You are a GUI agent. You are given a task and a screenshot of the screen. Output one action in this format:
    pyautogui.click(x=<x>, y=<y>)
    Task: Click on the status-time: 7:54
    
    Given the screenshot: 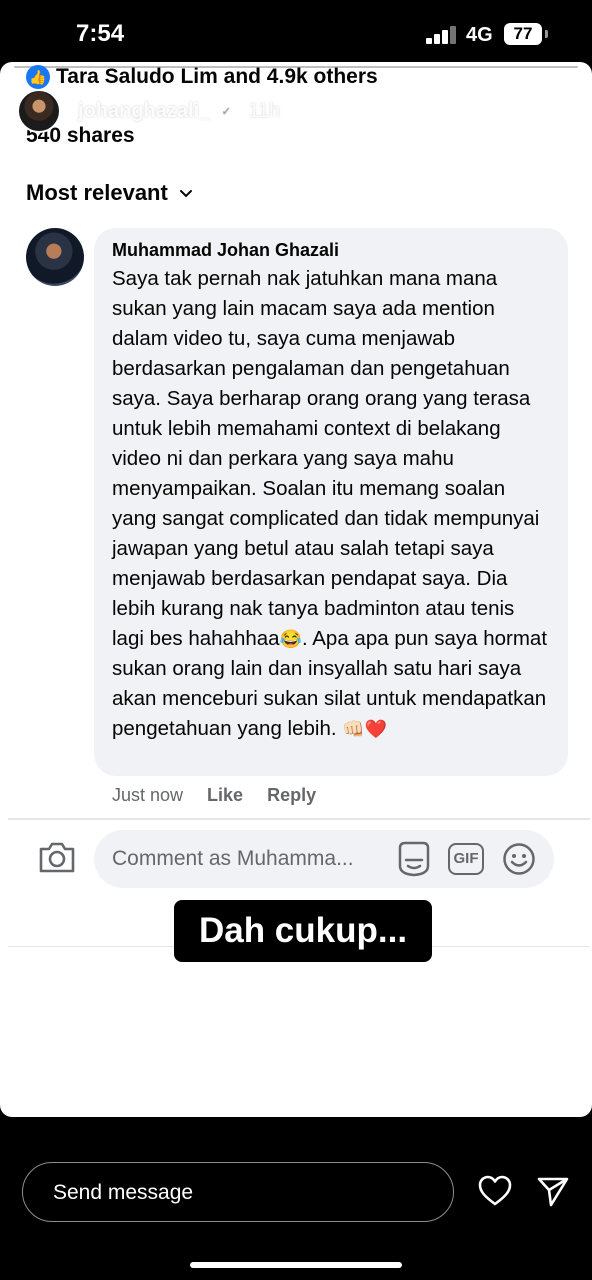 What is the action you would take?
    pyautogui.click(x=100, y=33)
    